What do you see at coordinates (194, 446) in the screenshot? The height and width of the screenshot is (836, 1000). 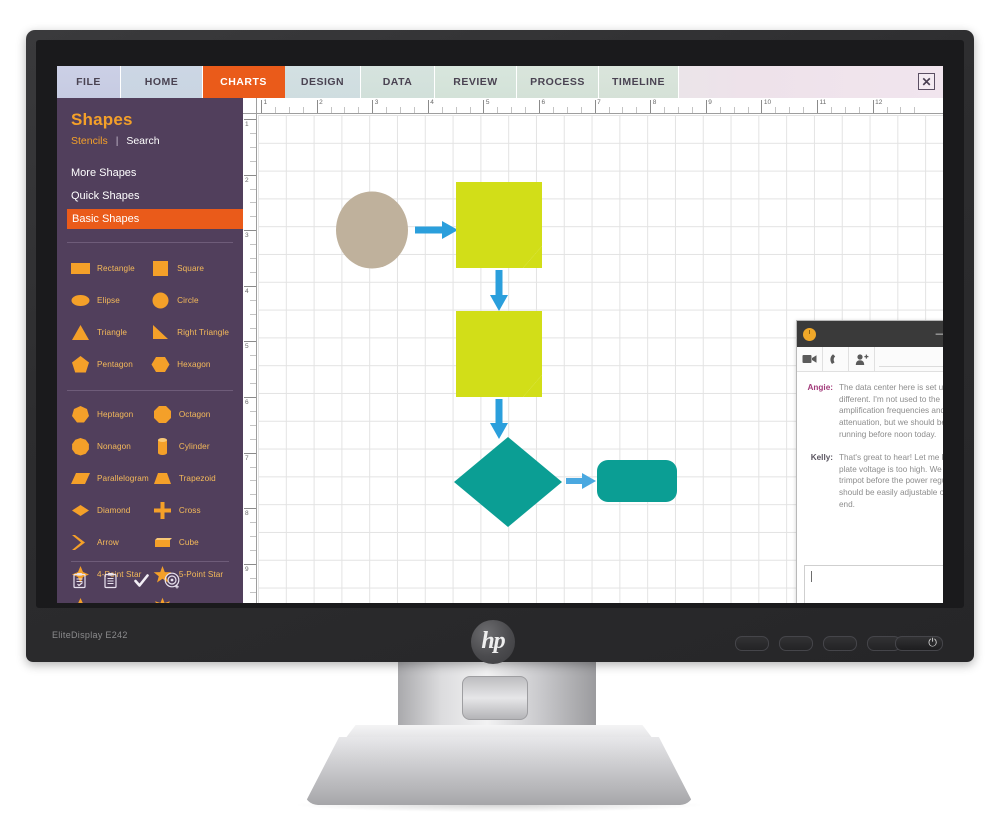 I see `shape-label: Cylinder` at bounding box center [194, 446].